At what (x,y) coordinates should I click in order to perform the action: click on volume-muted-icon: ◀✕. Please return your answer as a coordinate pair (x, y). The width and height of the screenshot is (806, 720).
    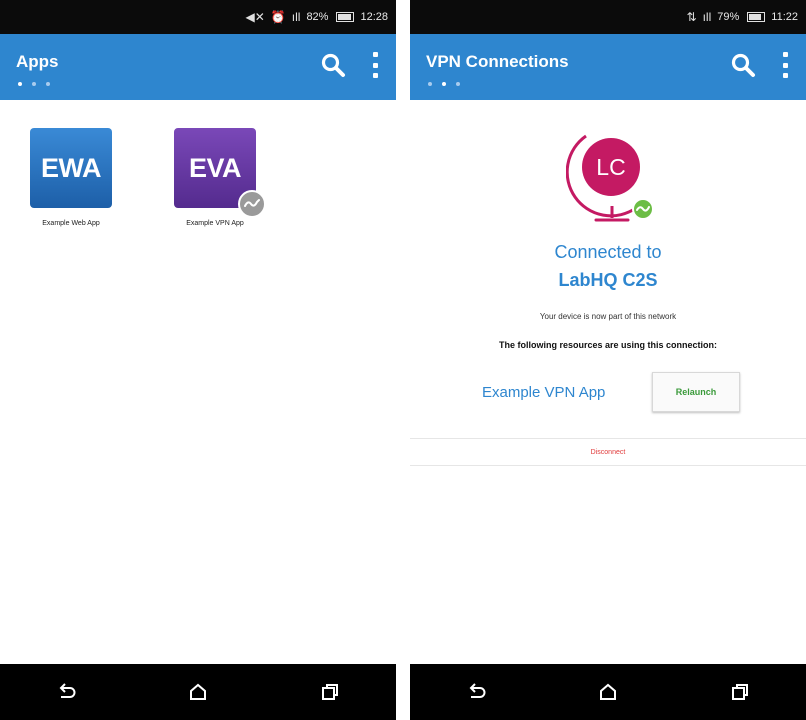
    Looking at the image, I should click on (255, 17).